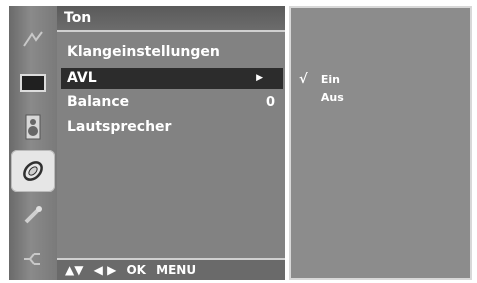 This screenshot has width=477, height=283. What do you see at coordinates (332, 97) in the screenshot?
I see `option-label: Aus` at bounding box center [332, 97].